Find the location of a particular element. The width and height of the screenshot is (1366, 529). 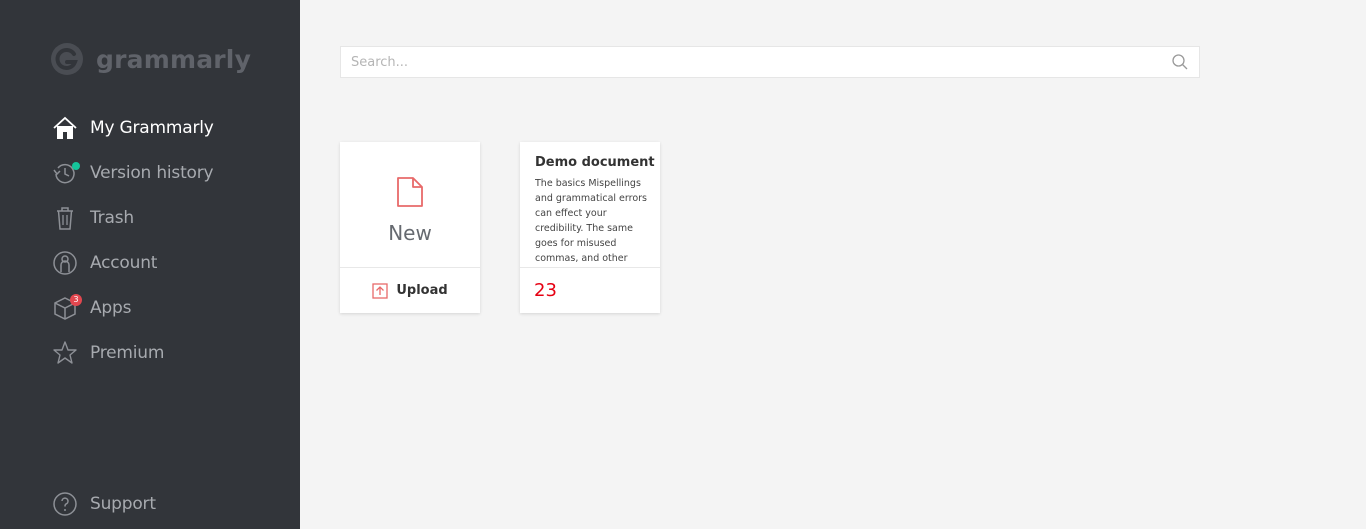

search-icon is located at coordinates (1180, 62).